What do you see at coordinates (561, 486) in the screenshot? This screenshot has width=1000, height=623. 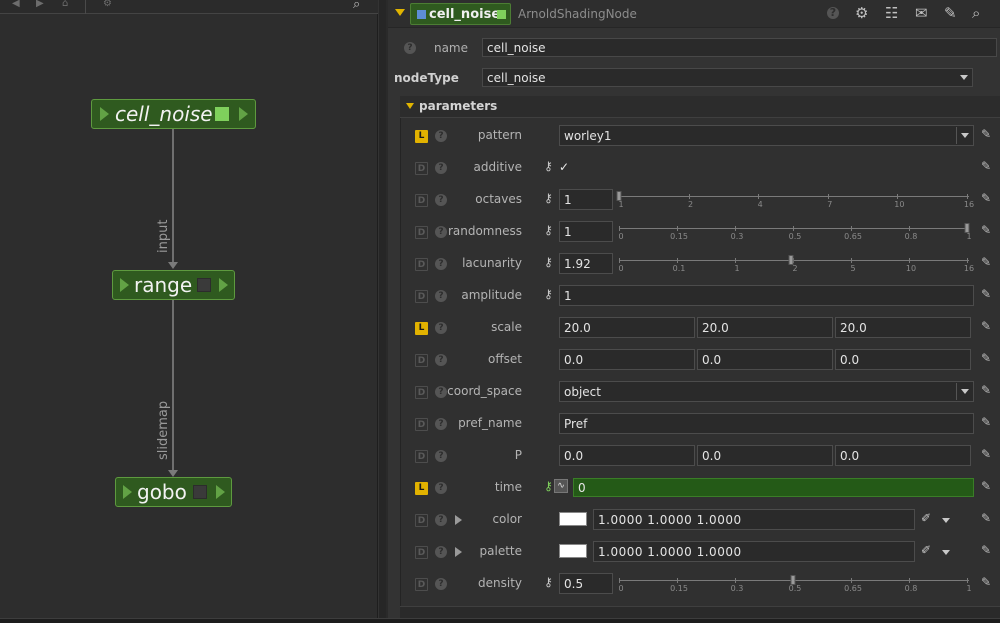 I see `curve-icon: ∿` at bounding box center [561, 486].